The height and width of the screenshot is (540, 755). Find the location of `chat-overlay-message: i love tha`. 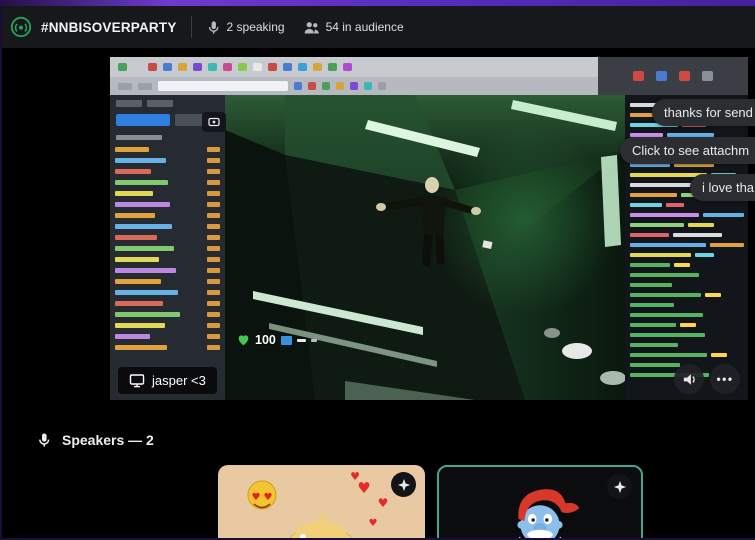

chat-overlay-message: i love tha is located at coordinates (722, 187).